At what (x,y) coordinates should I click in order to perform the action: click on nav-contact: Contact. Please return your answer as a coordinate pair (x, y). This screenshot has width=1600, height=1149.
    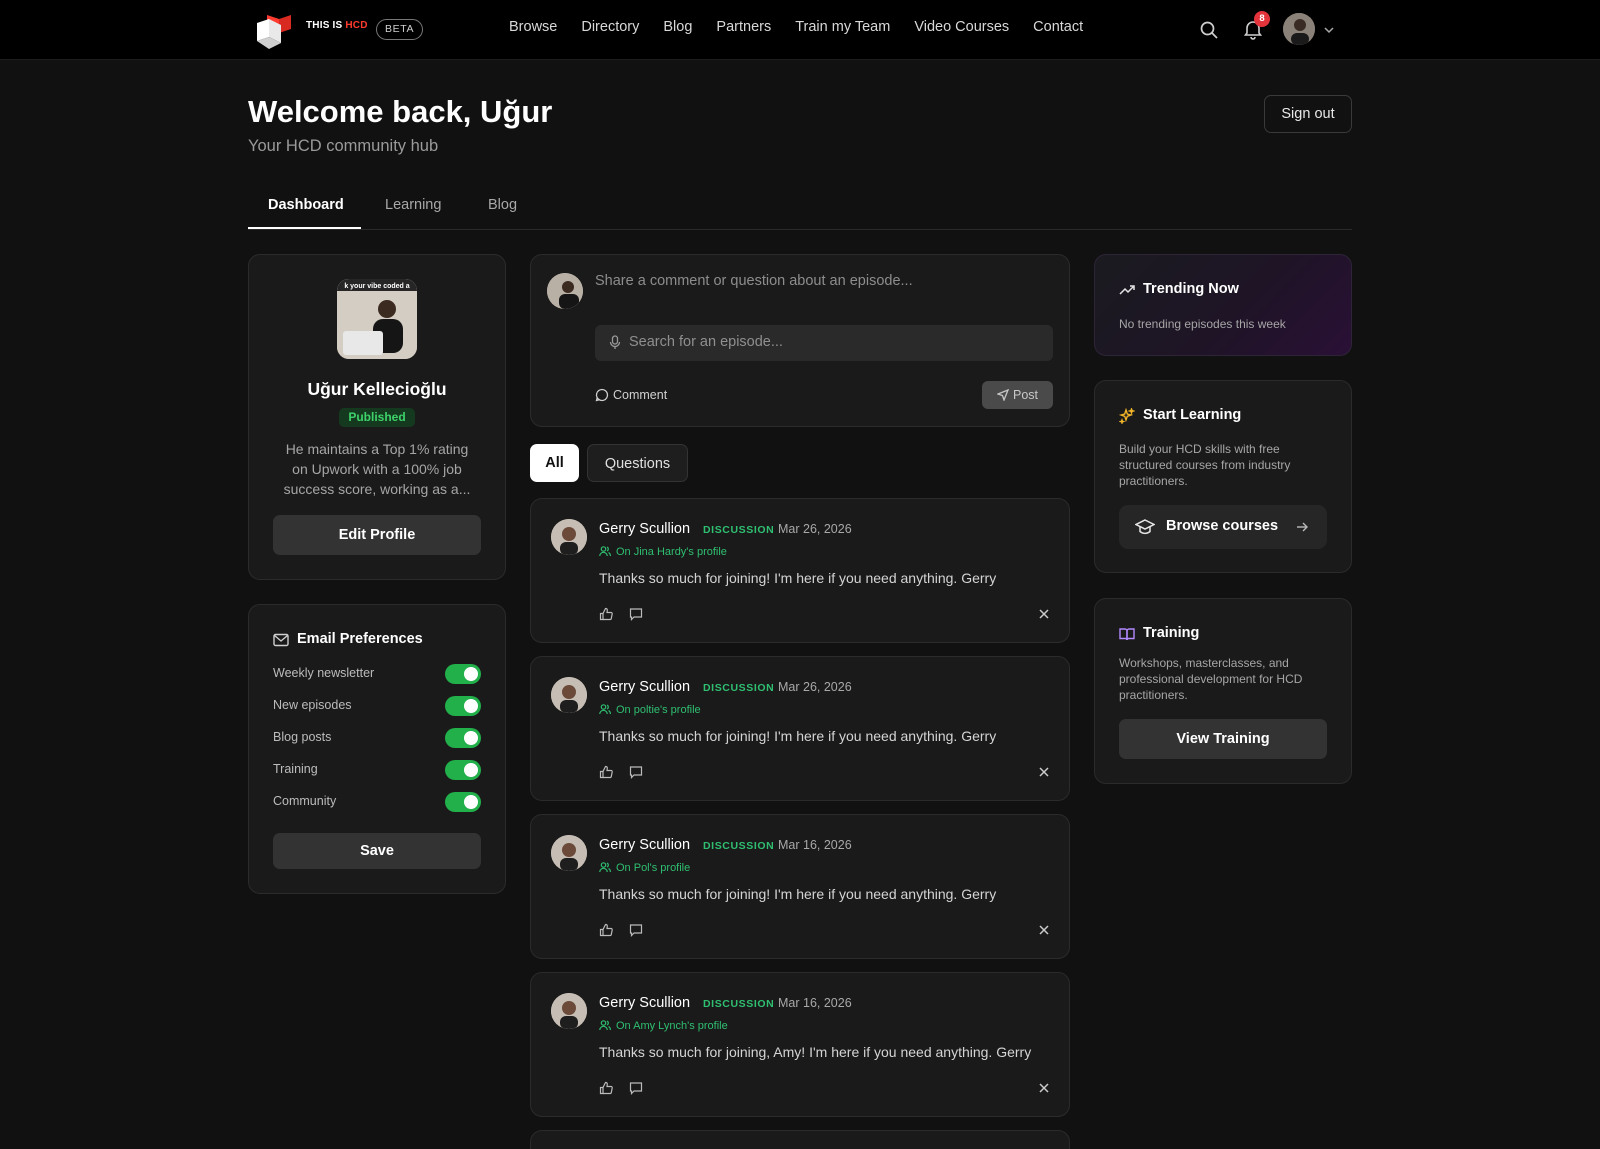
    Looking at the image, I should click on (1058, 27).